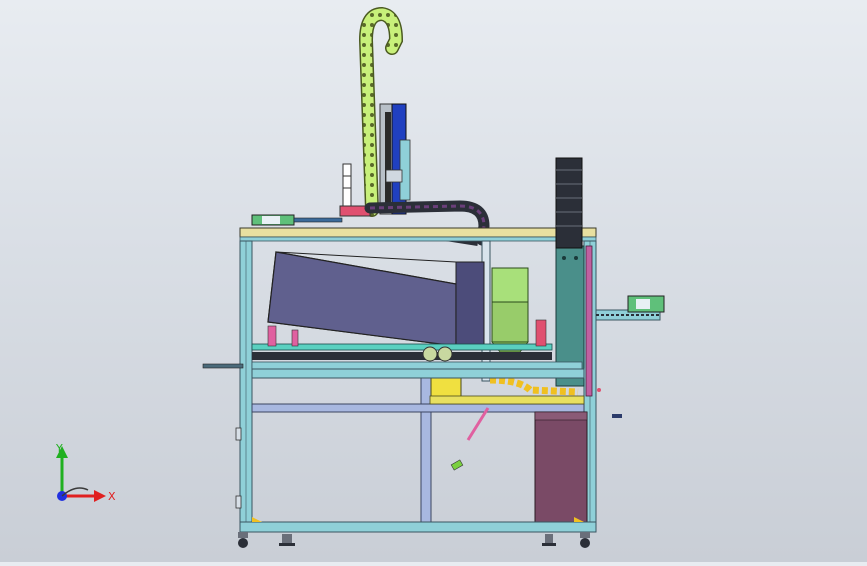 The image size is (867, 566). I want to click on frame-top-plate, so click(418, 234).